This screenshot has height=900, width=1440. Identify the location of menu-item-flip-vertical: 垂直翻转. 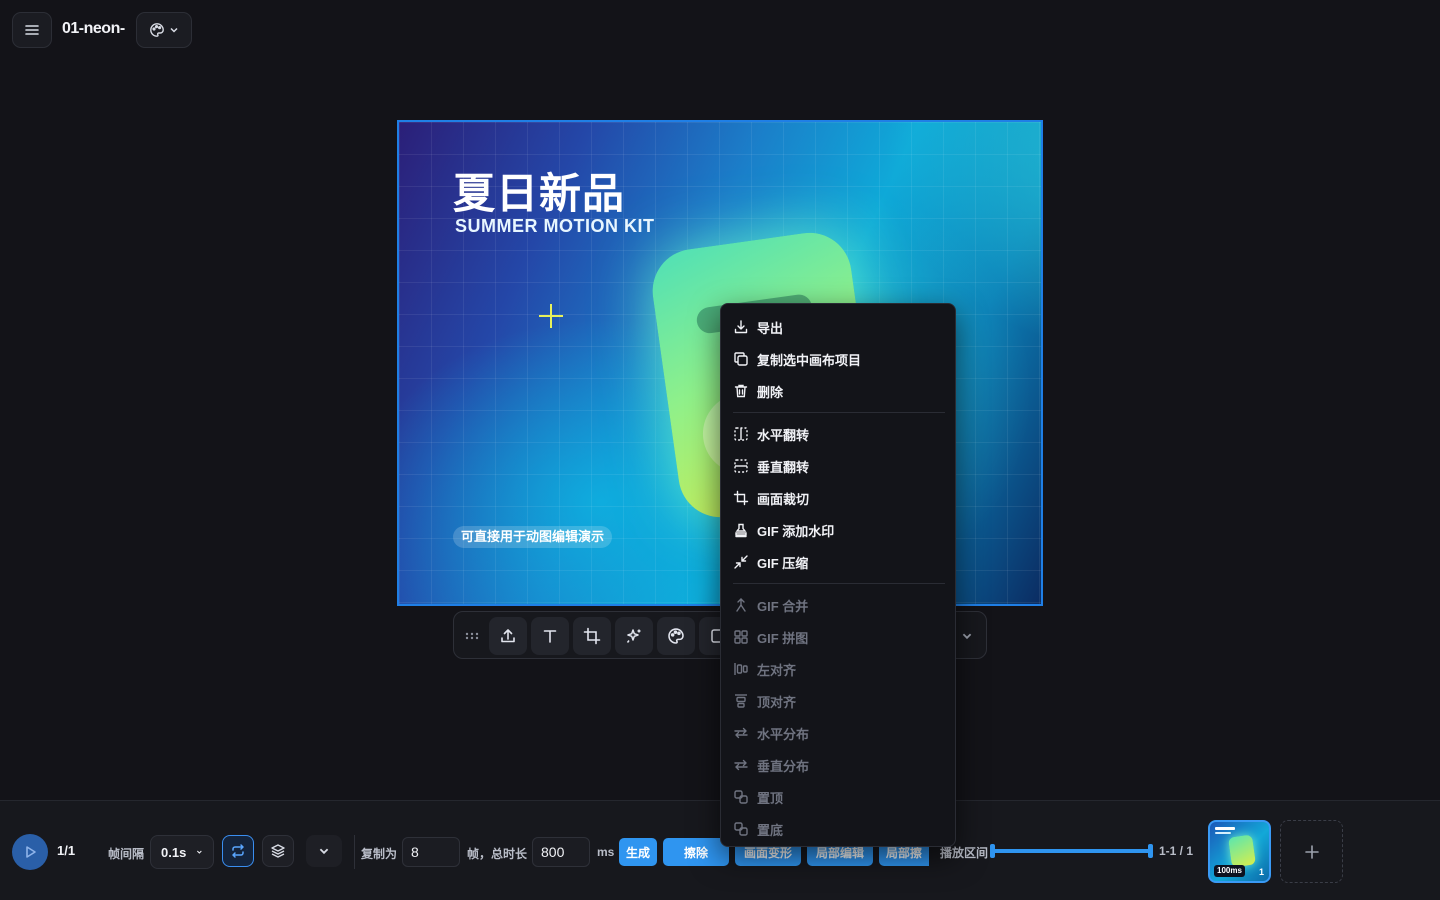
(839, 466).